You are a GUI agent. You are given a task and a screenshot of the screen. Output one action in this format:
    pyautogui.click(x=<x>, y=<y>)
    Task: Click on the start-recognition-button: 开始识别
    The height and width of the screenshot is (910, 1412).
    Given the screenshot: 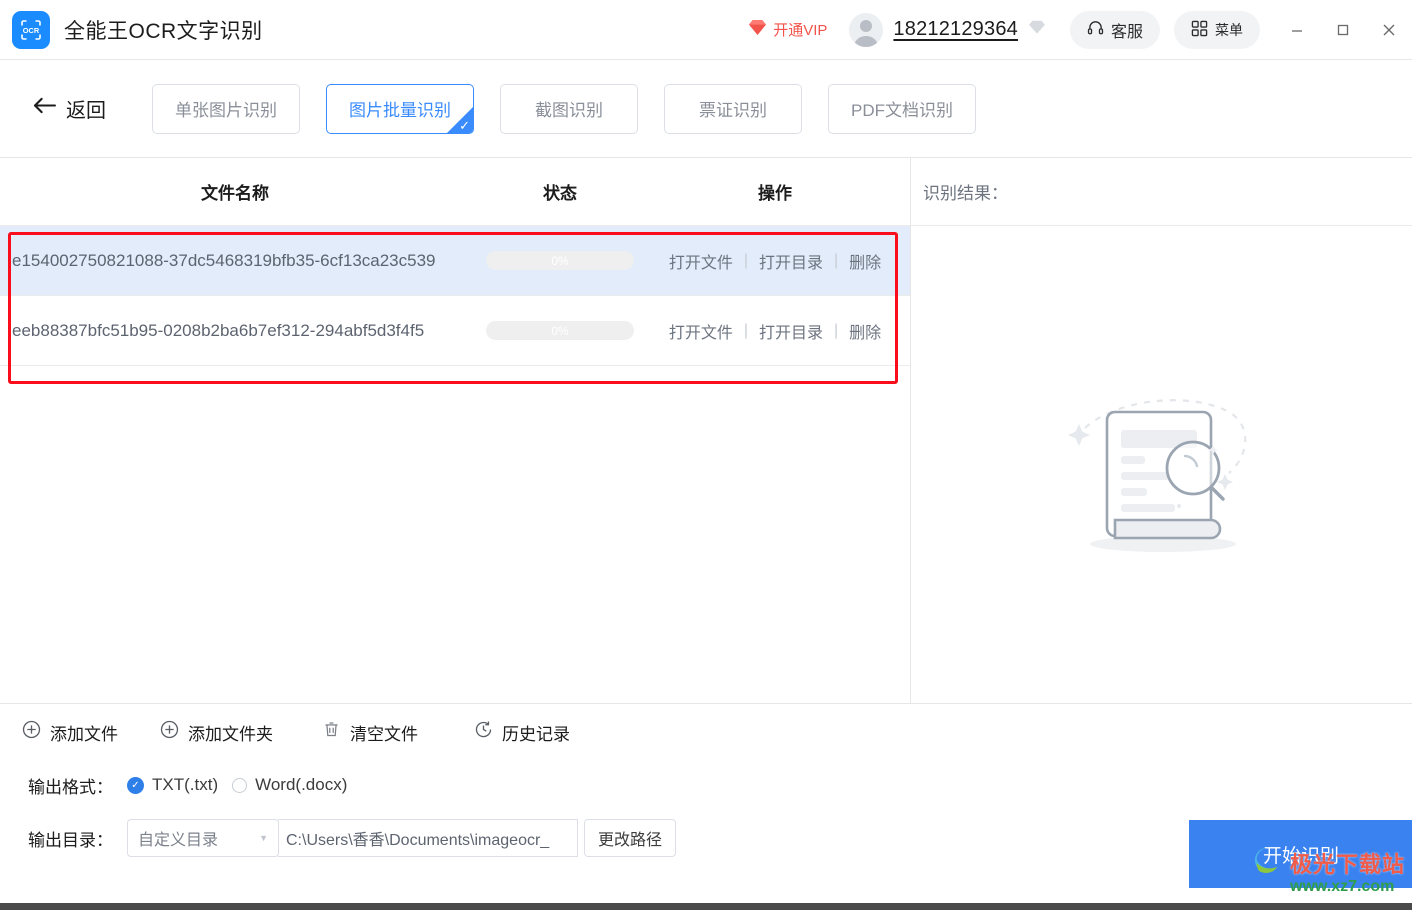 What is the action you would take?
    pyautogui.click(x=1300, y=854)
    